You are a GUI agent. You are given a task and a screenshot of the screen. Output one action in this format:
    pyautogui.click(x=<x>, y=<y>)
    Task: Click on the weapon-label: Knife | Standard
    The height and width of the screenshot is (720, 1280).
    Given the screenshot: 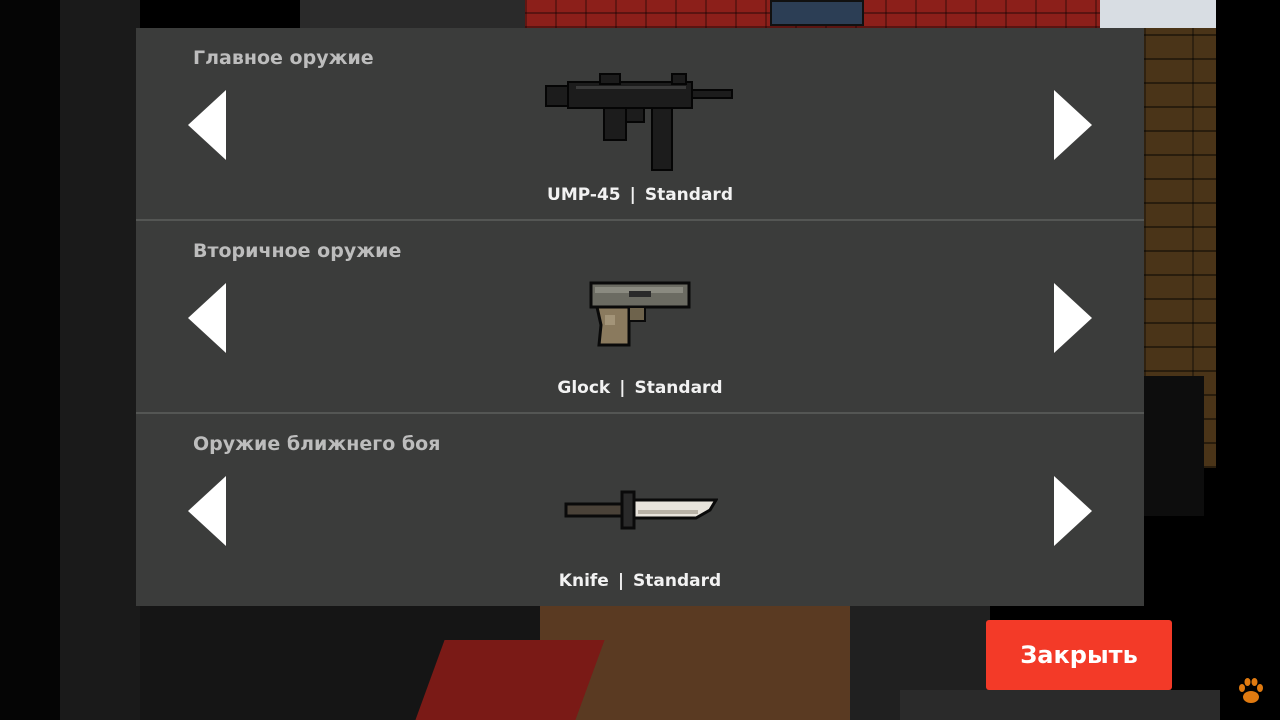 What is the action you would take?
    pyautogui.click(x=640, y=581)
    